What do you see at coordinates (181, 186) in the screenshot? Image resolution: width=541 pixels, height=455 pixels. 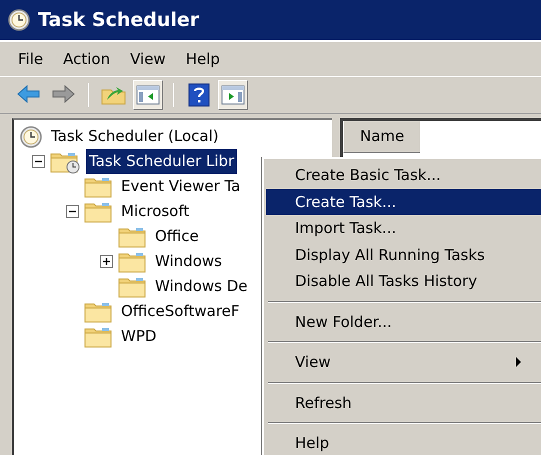 I see `tree-item: Event Viewer Ta` at bounding box center [181, 186].